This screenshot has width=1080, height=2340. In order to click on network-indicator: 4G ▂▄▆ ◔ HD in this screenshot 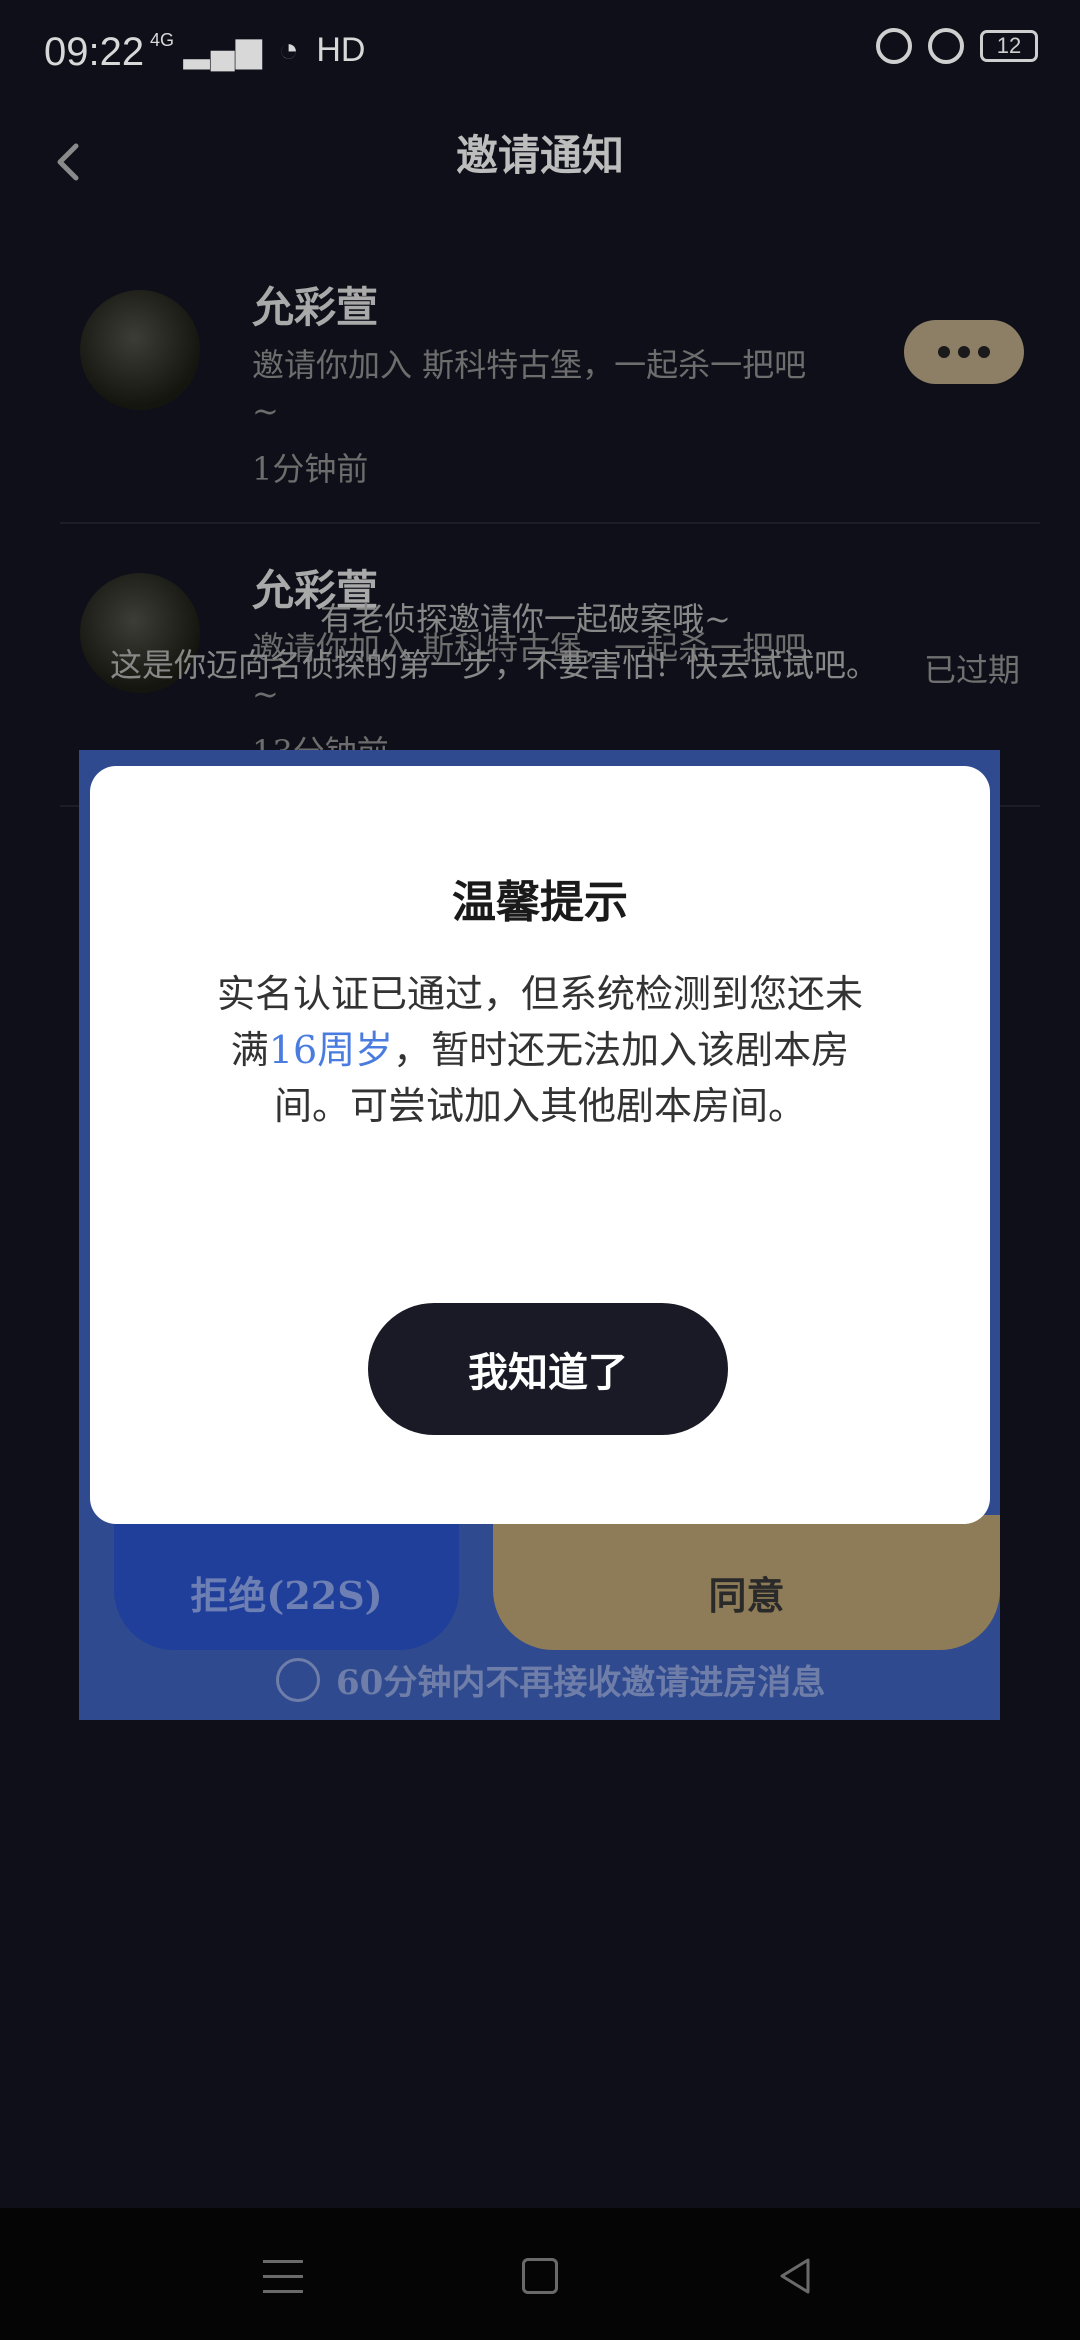, I will do `click(257, 50)`.